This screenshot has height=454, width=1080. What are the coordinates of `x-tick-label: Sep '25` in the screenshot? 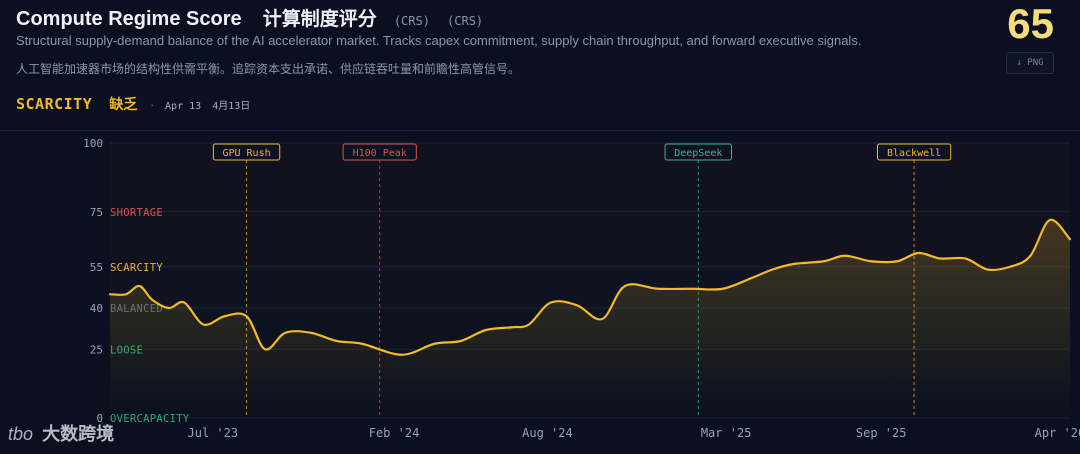 It's located at (881, 433).